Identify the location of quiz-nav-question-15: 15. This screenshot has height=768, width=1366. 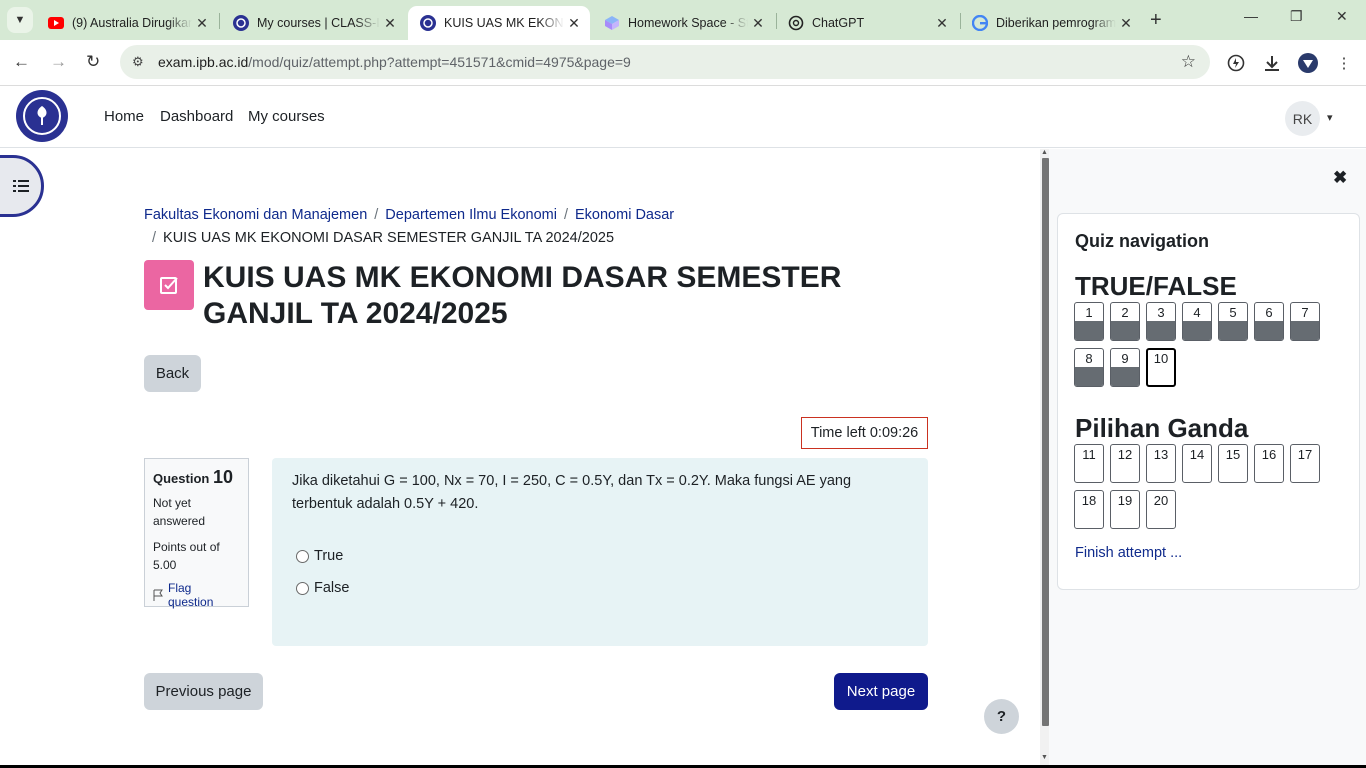
(1233, 463).